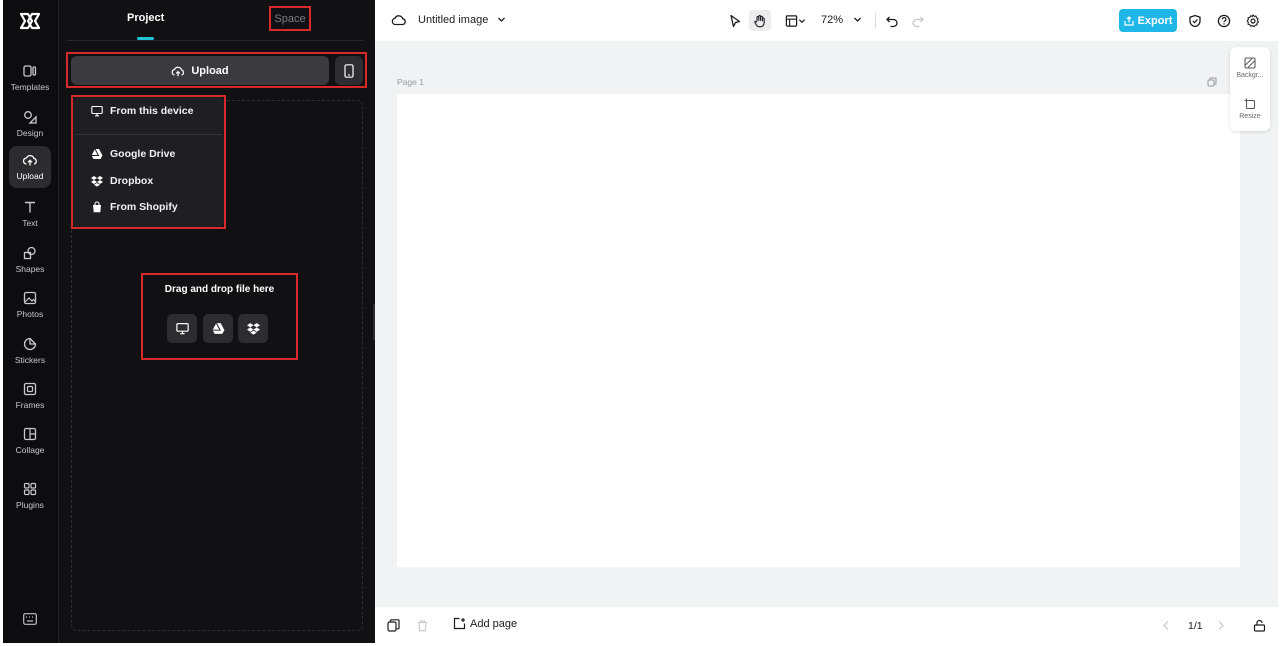 Image resolution: width=1280 pixels, height=646 pixels. I want to click on rail-label: Plugins, so click(30, 505).